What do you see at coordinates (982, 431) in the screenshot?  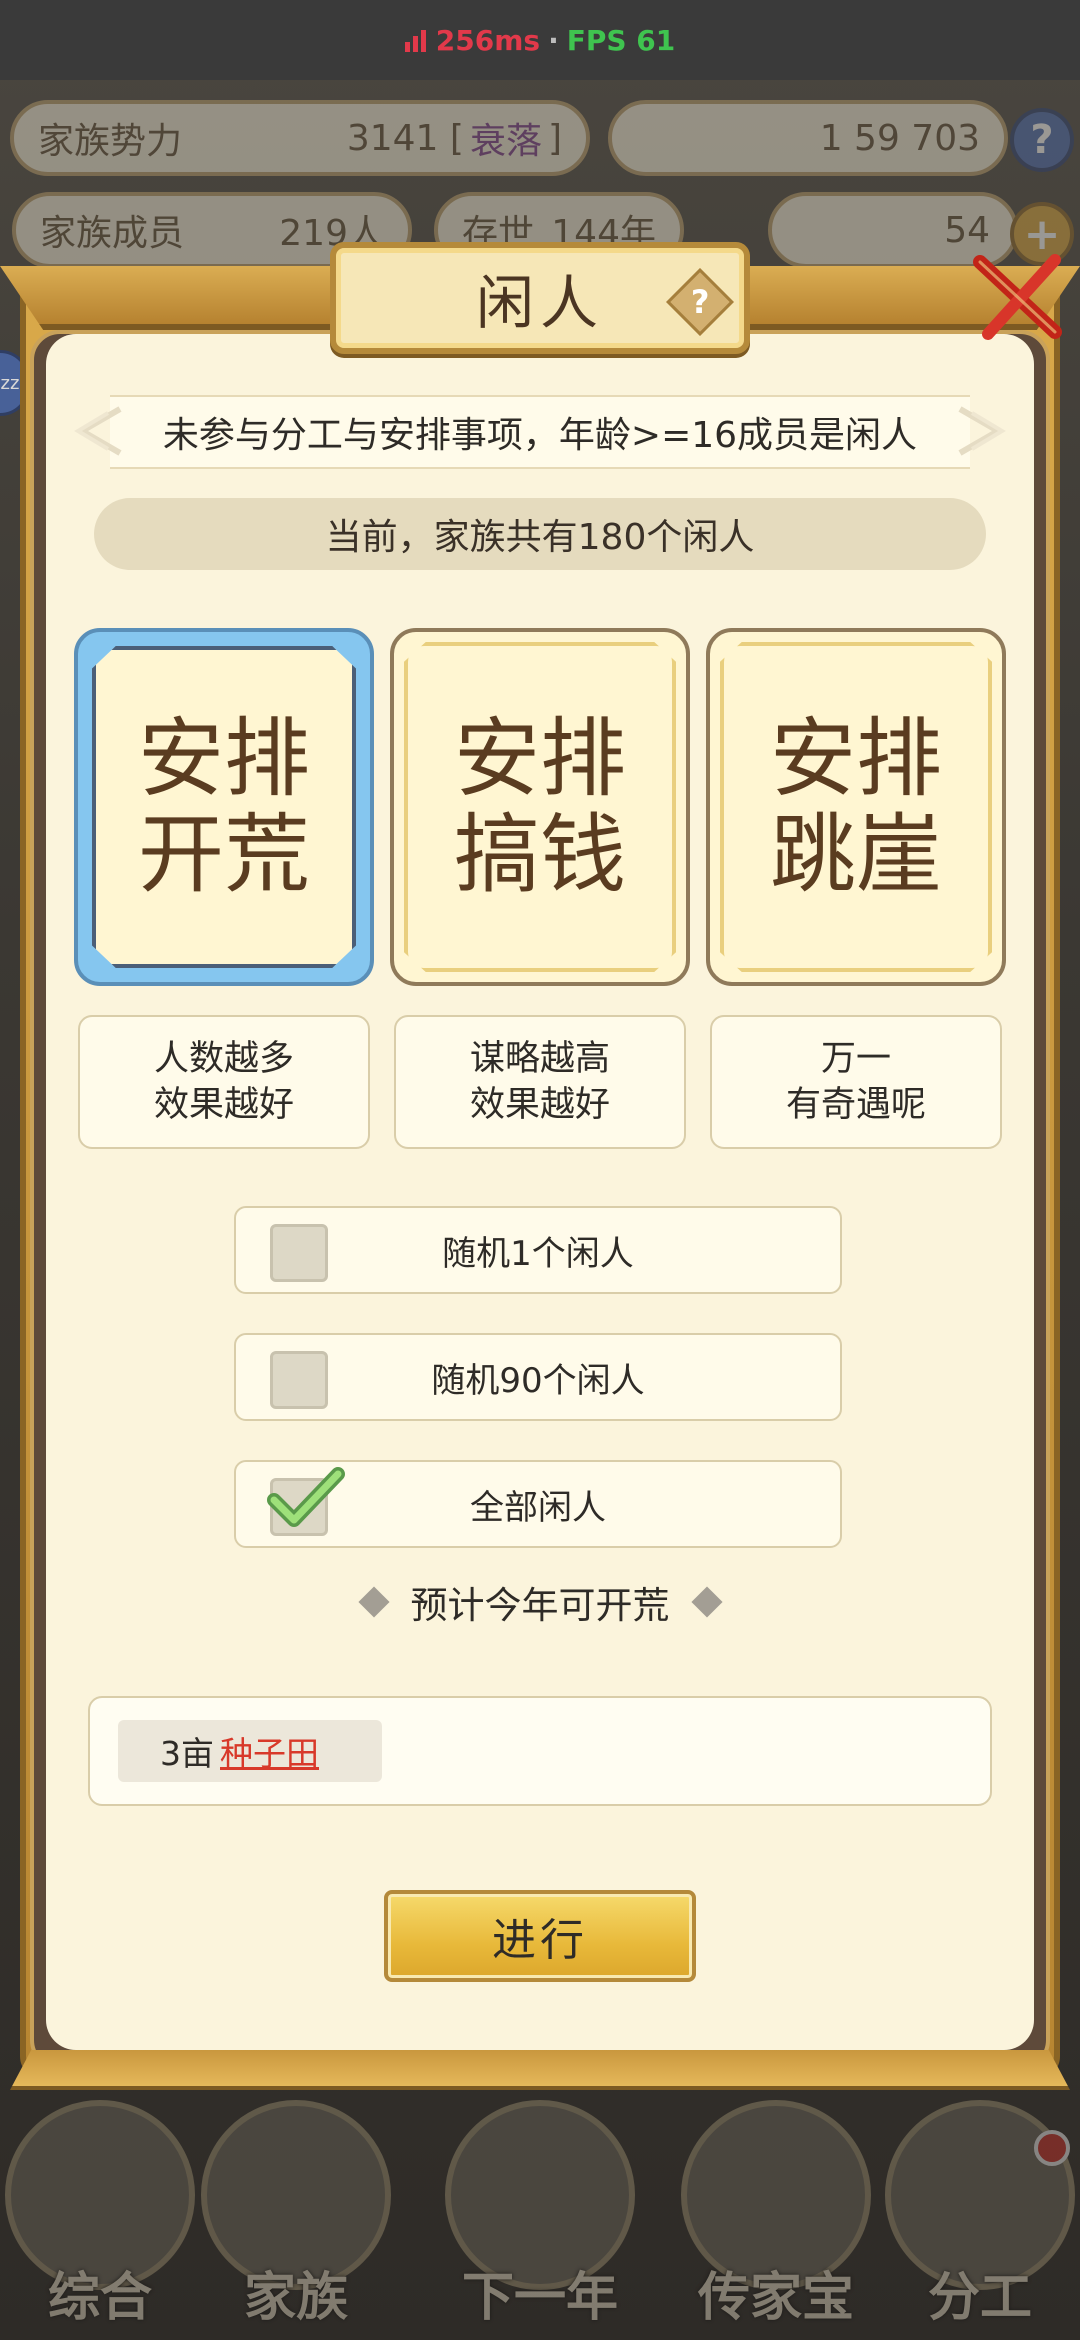 I see `arrow-right-ornament-icon` at bounding box center [982, 431].